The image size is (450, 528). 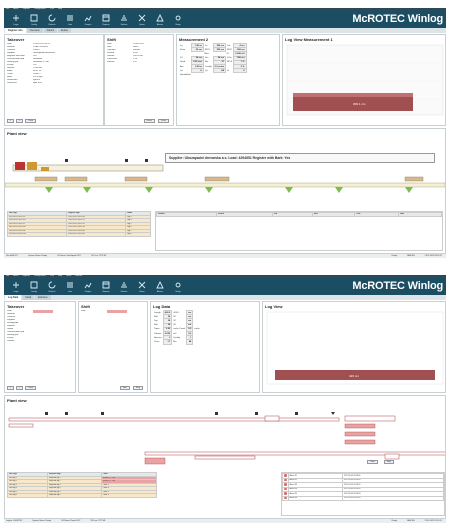 I want to click on config-icon, so click(x=34, y=285).